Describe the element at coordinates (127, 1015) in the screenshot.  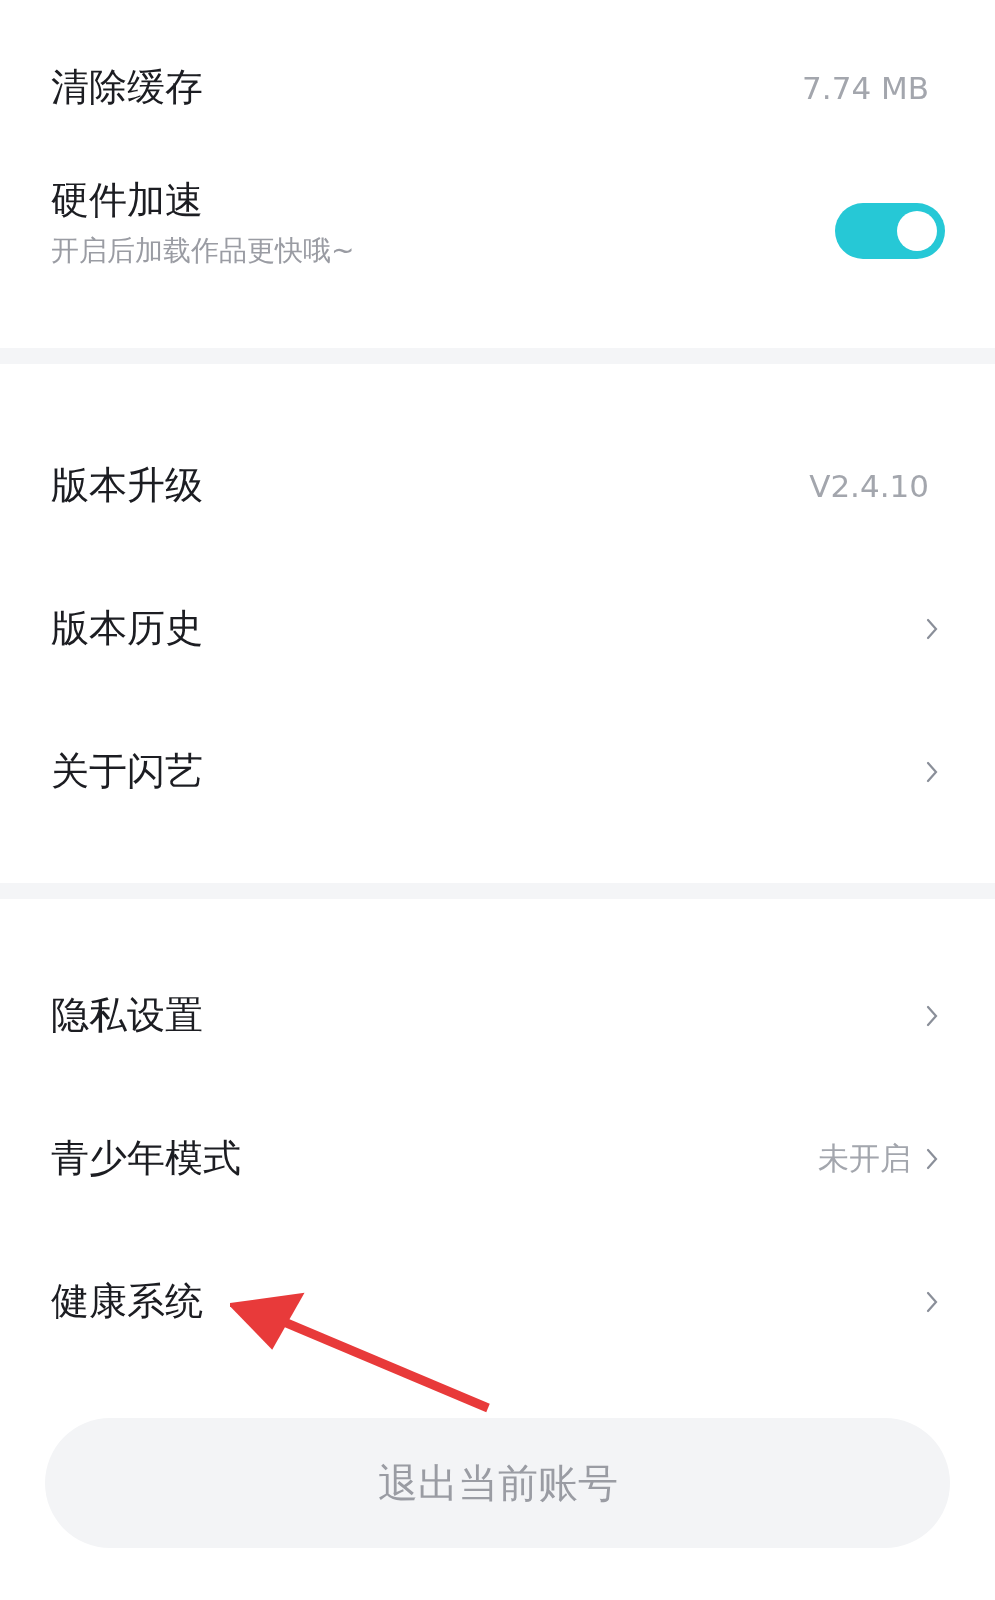
I see `row-label: 隐私设置` at that location.